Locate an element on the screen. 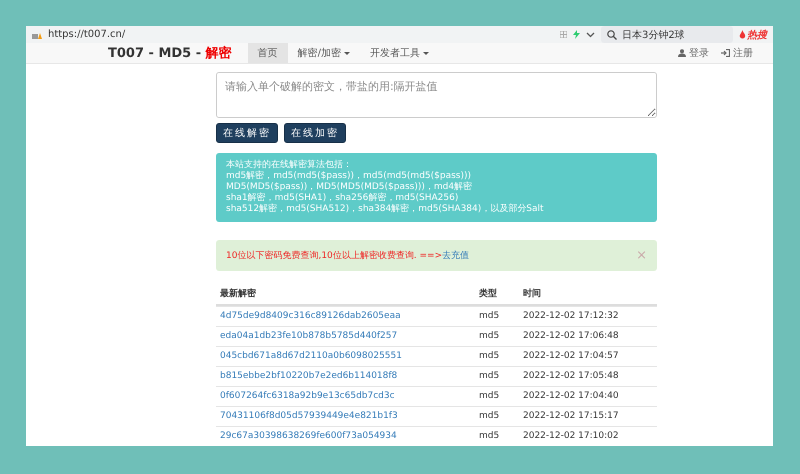 This screenshot has height=474, width=800. sign-in-icon is located at coordinates (725, 53).